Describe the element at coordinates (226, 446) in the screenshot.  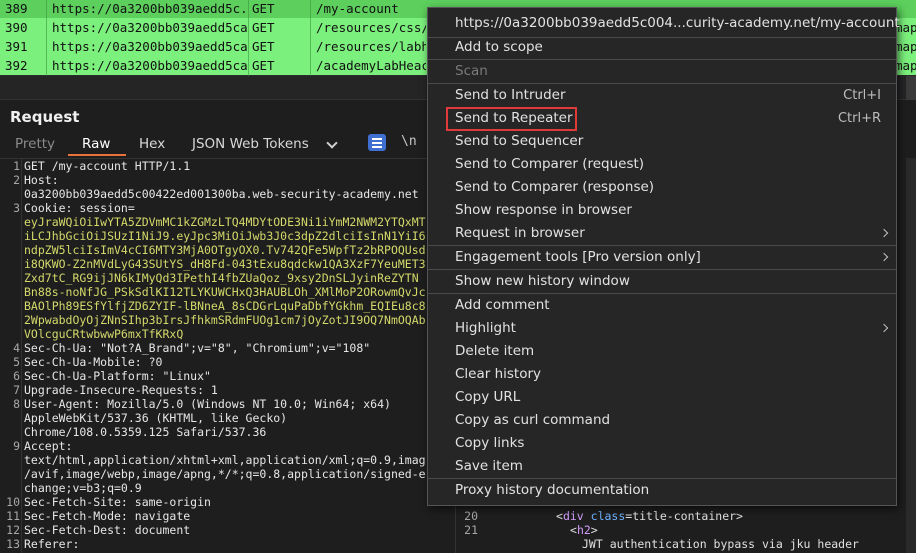
I see `request-code-line: Accept:` at that location.